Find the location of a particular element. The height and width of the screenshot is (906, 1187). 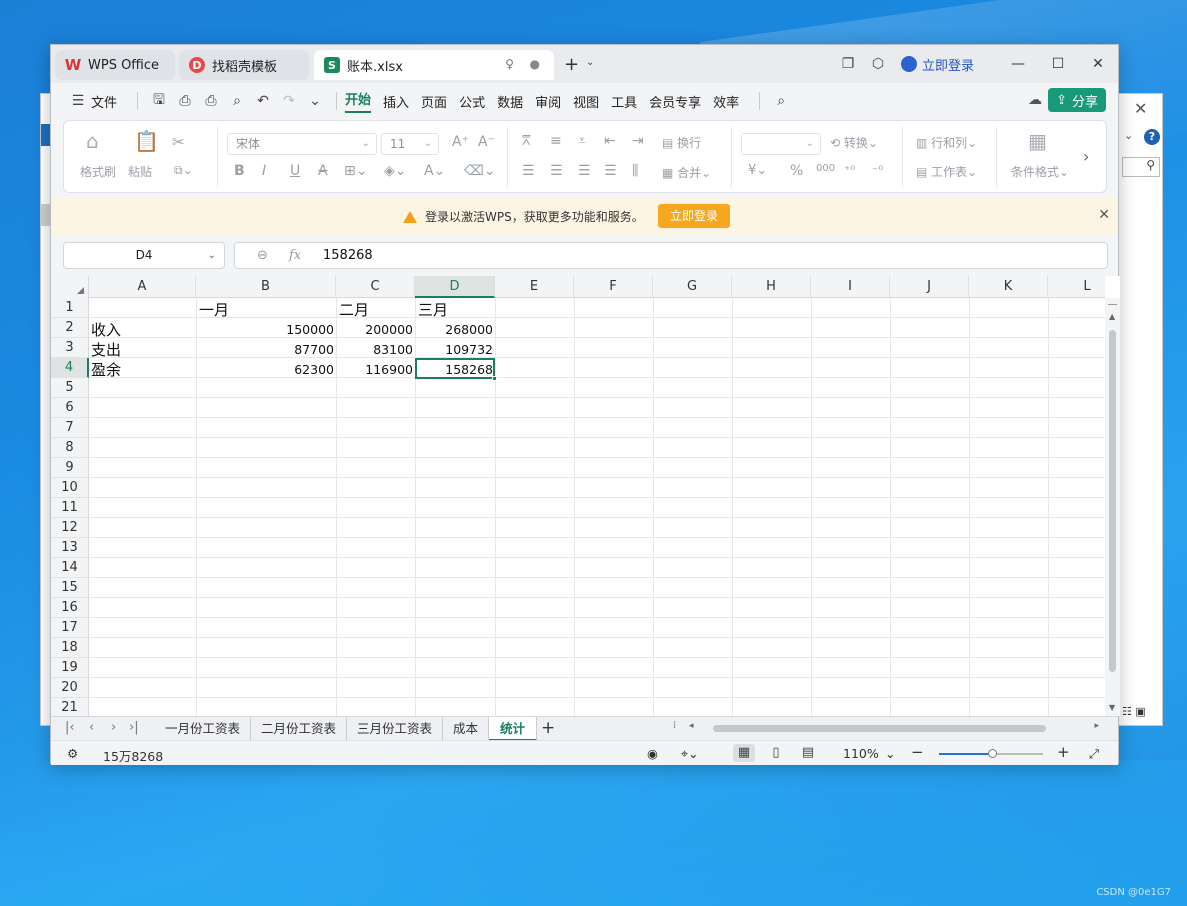

cell-d1: 三月 is located at coordinates (455, 310).